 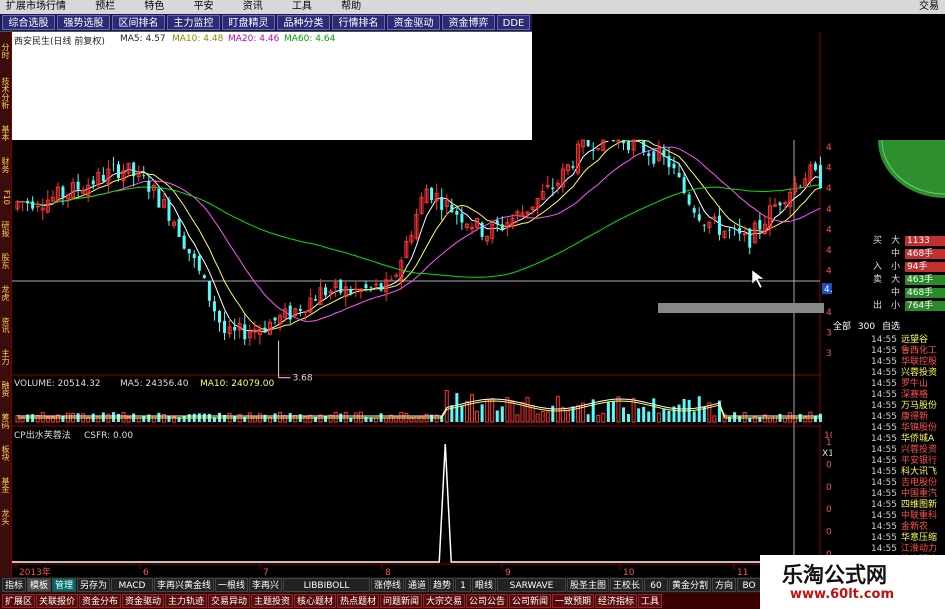 I want to click on trade-list-item: 14:55 四维图新, so click(x=889, y=505).